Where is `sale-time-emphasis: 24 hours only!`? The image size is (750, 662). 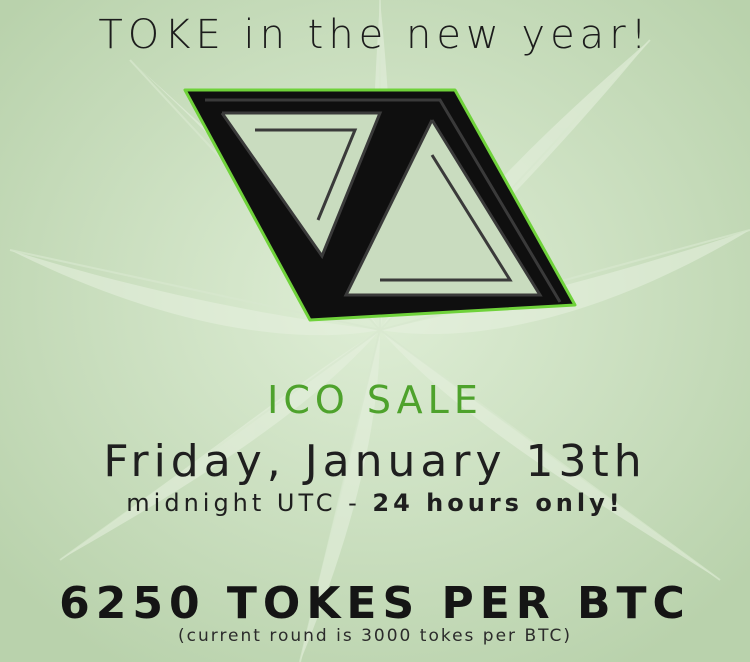
sale-time-emphasis: 24 hours only! is located at coordinates (498, 503).